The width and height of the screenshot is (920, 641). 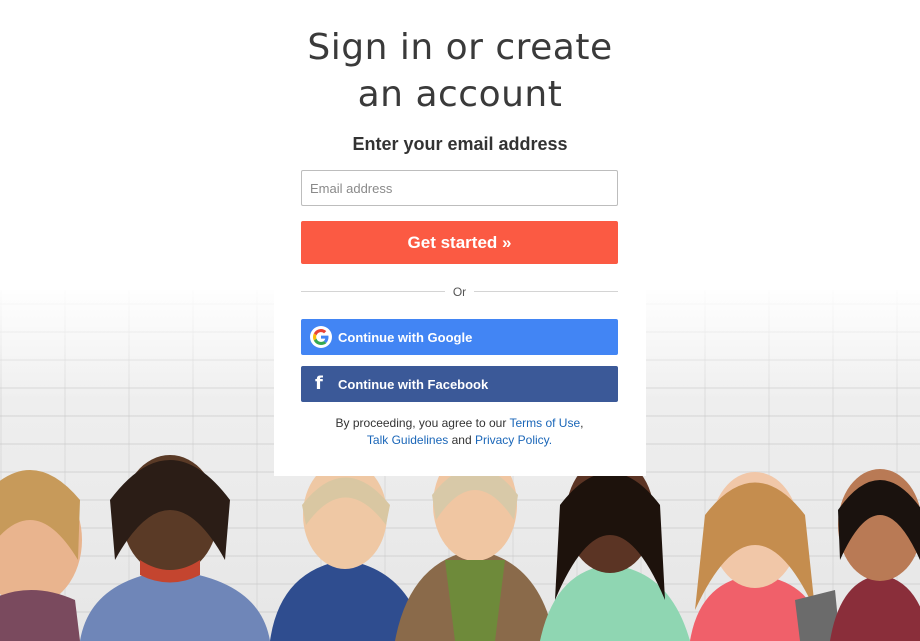 I want to click on continue-with-google-button: Continue with Google, so click(x=459, y=337).